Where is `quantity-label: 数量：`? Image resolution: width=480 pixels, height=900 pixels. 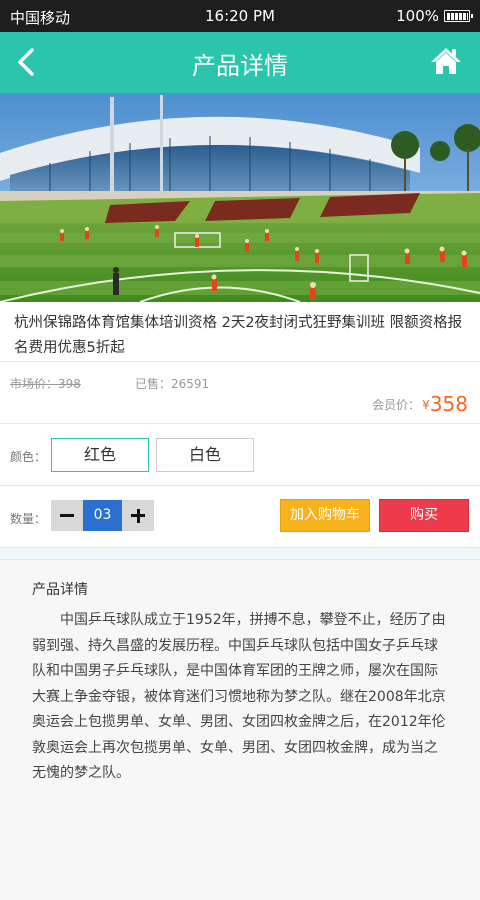 quantity-label: 数量： is located at coordinates (28, 519).